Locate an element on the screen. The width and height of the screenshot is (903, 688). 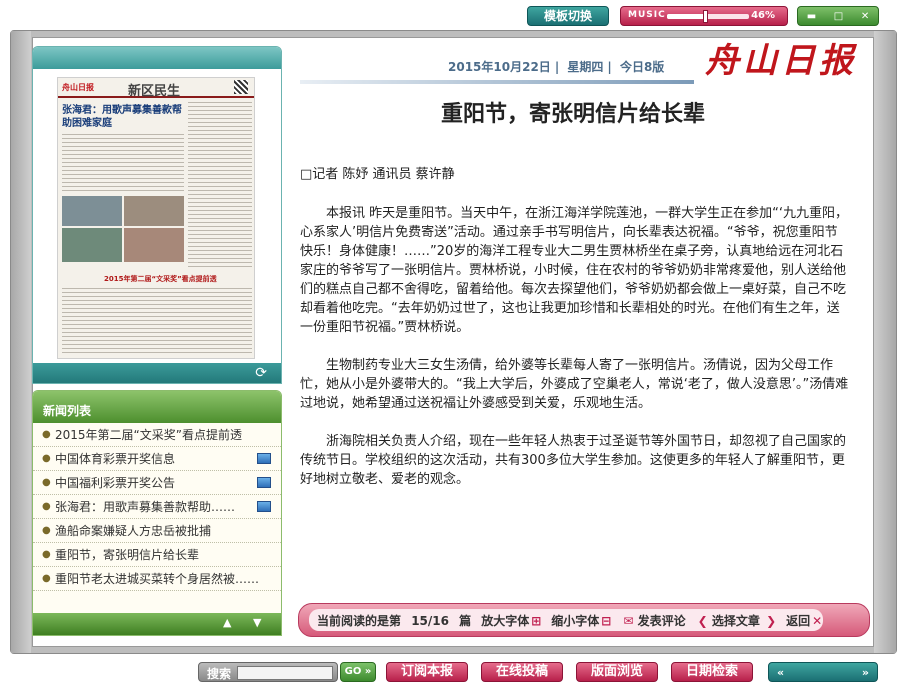
restore-icon: □ is located at coordinates (838, 16).